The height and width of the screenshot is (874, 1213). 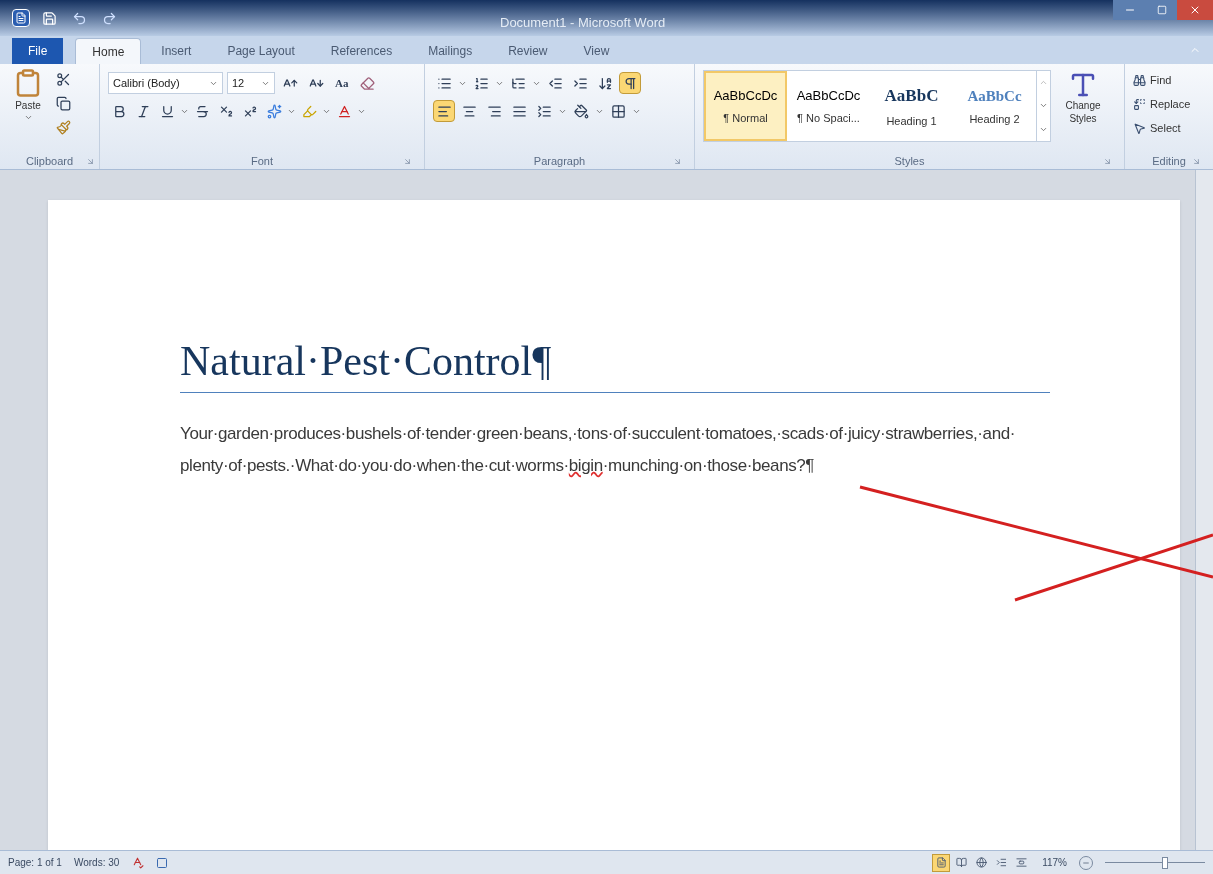 I want to click on style-option: AaBbC Heading 1, so click(x=911, y=106).